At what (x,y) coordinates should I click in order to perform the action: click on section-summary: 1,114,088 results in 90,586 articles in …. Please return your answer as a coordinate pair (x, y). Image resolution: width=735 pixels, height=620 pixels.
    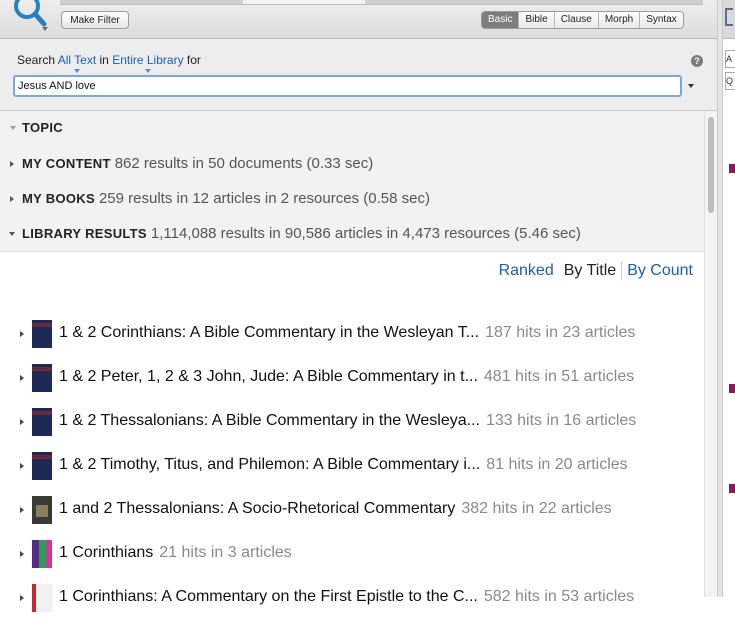
    Looking at the image, I should click on (365, 233).